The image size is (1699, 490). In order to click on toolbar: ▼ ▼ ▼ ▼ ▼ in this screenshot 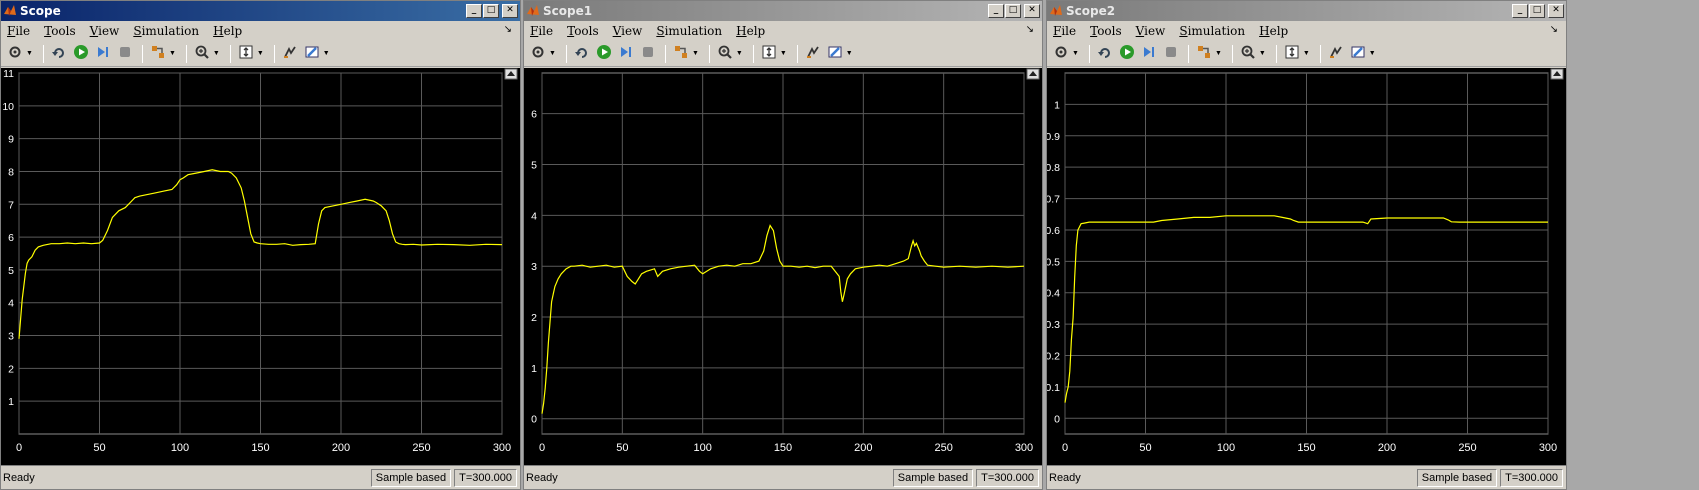, I will do `click(260, 54)`.